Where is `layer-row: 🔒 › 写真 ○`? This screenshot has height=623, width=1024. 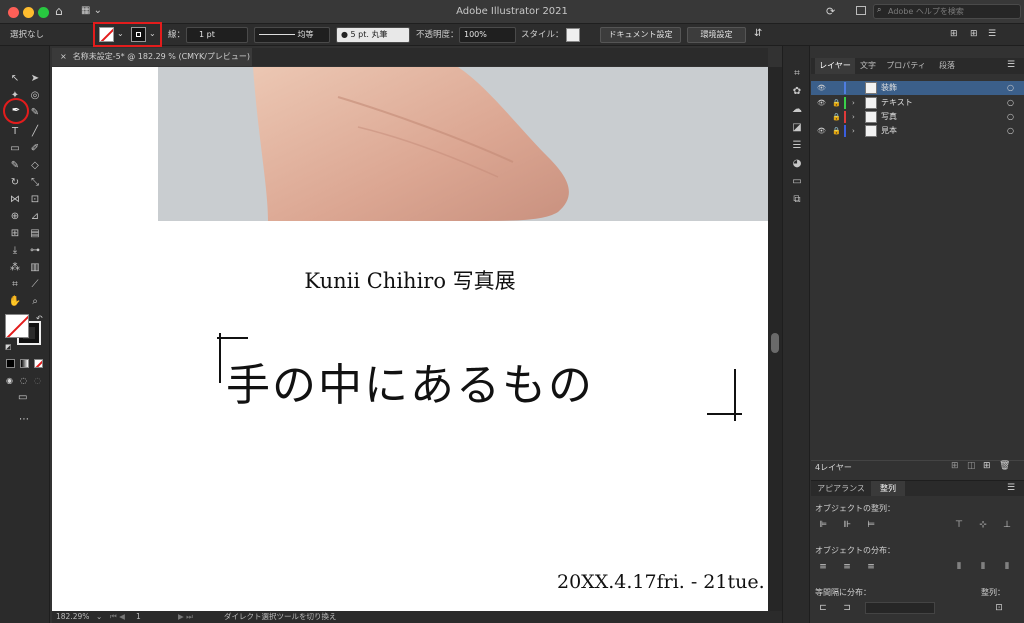 layer-row: 🔒 › 写真 ○ is located at coordinates (917, 117).